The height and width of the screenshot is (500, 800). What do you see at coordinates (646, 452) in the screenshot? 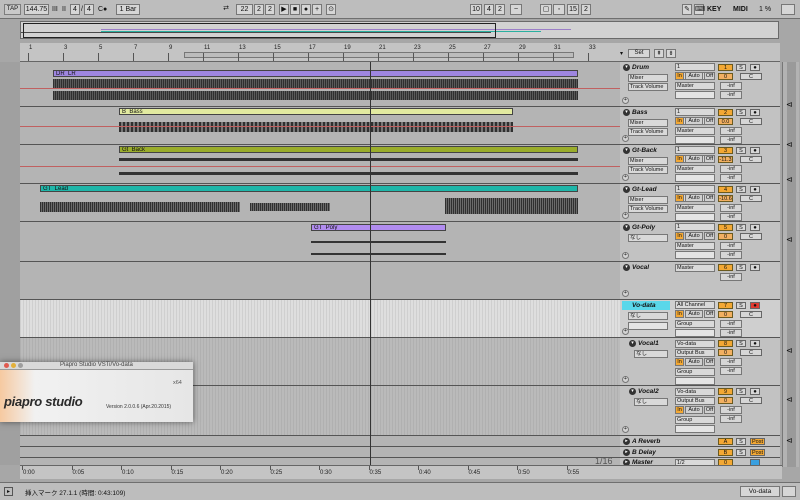
I see `return-b-title: B Delay` at bounding box center [646, 452].